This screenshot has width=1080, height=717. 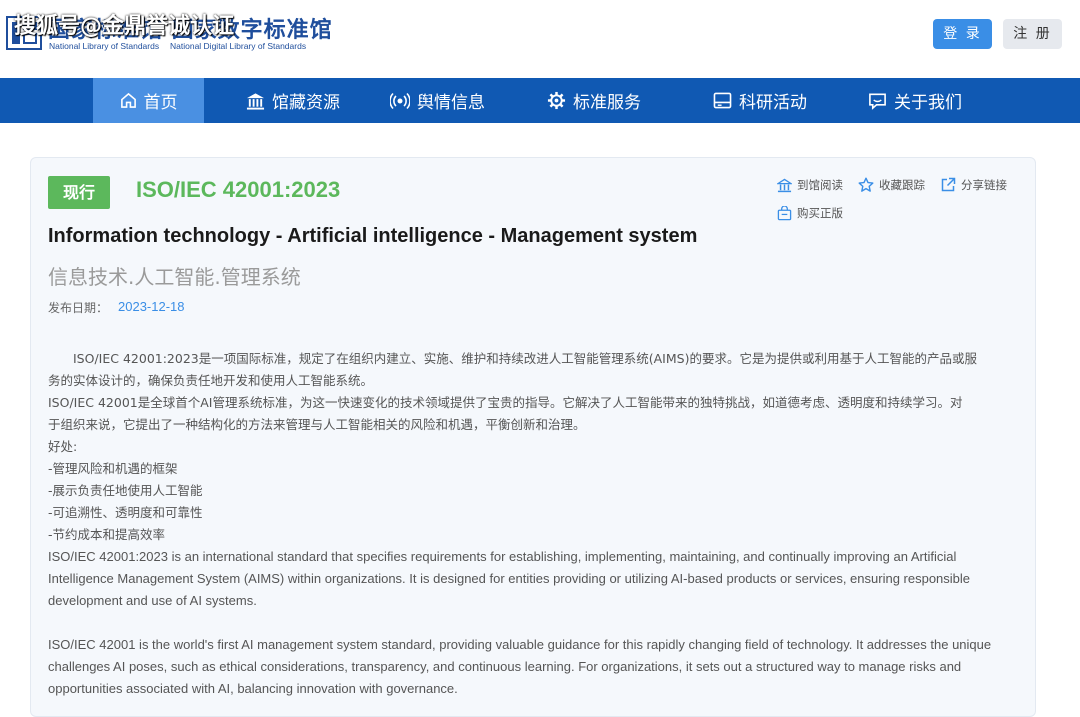 I want to click on building-icon, so click(x=784, y=185).